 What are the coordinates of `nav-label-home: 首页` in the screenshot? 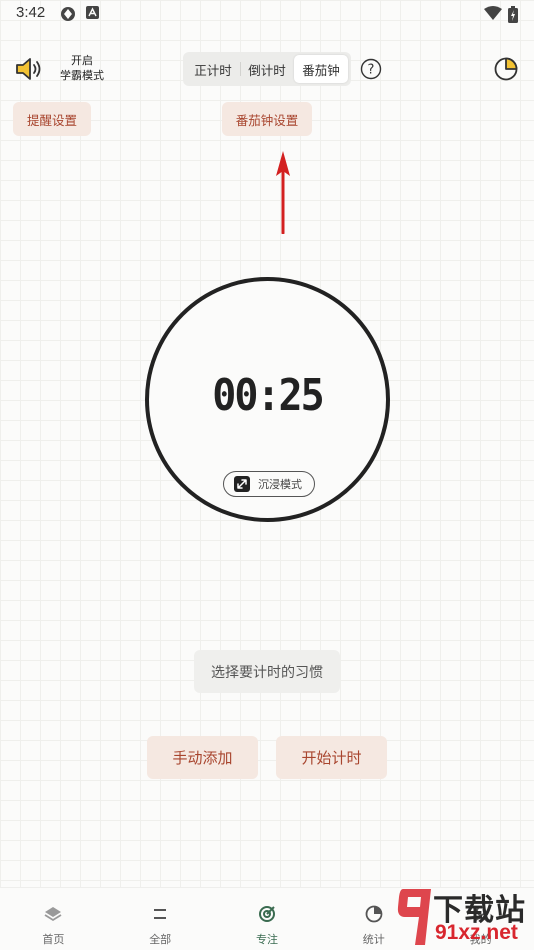 It's located at (53, 939).